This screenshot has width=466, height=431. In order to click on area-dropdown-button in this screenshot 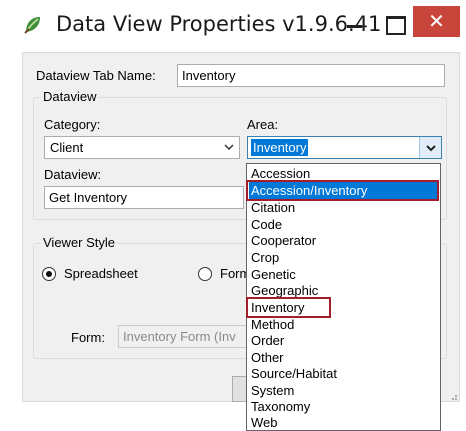, I will do `click(430, 147)`.